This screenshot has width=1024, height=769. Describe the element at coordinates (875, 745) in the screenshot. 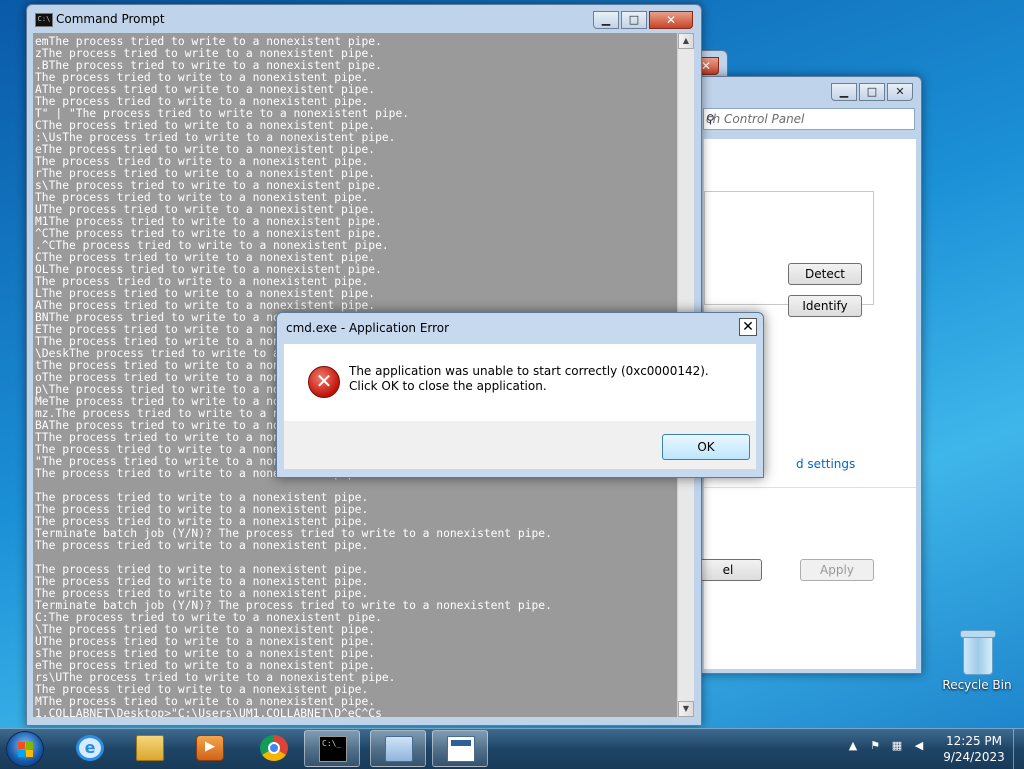

I see `action-center-flag-icon: ⚑` at that location.